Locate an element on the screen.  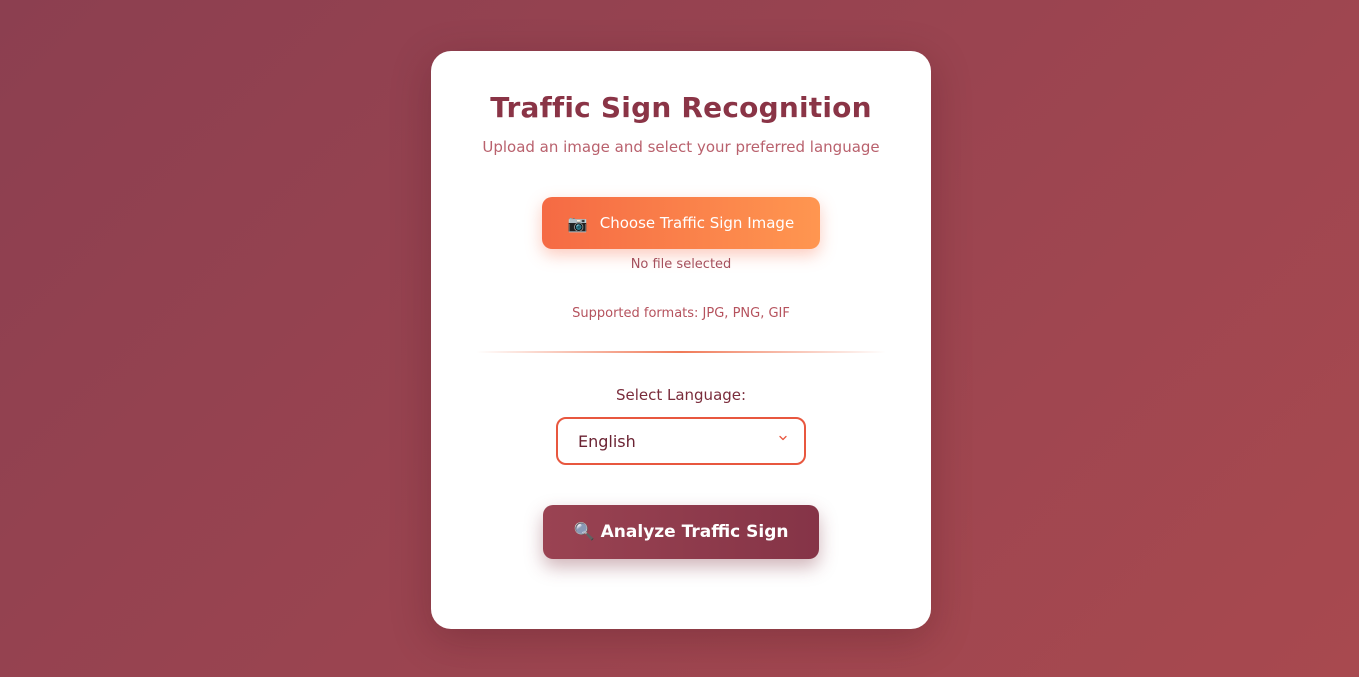
chevron-down-icon is located at coordinates (783, 438).